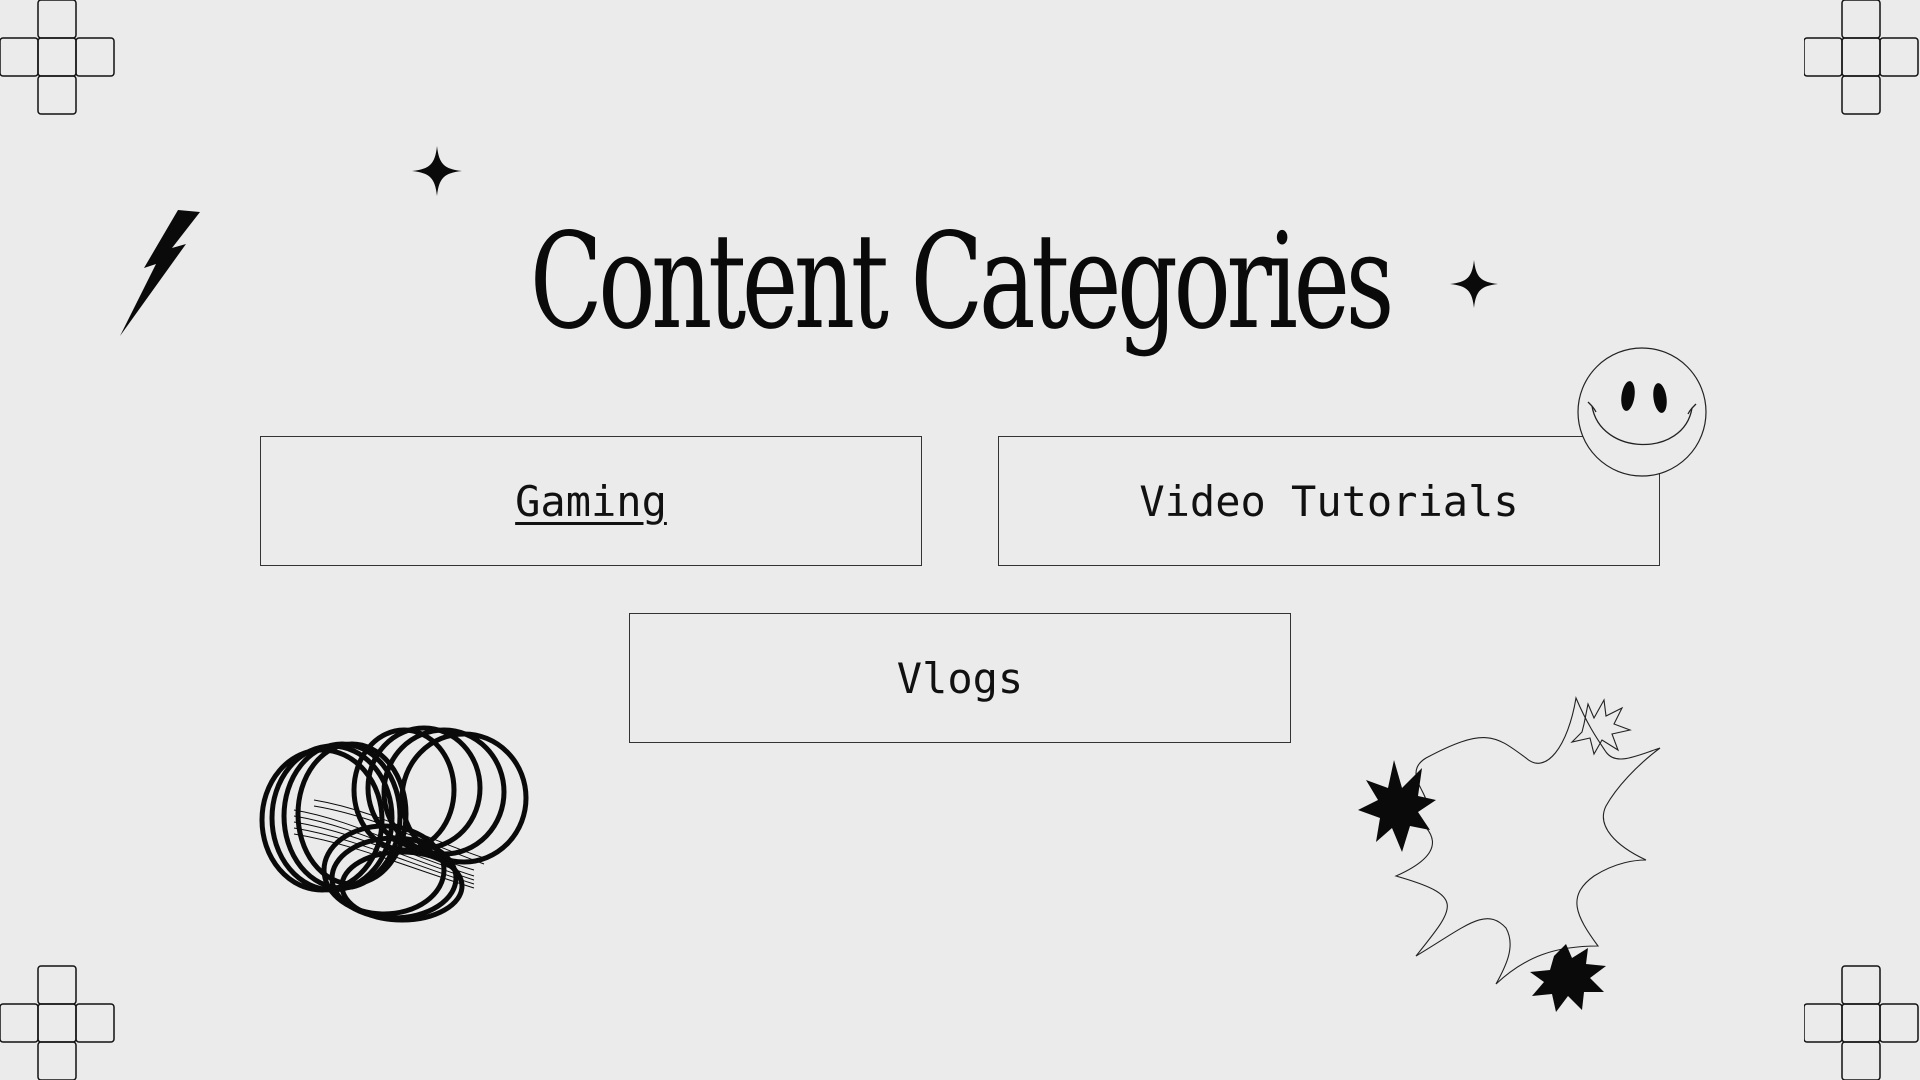  What do you see at coordinates (1642, 412) in the screenshot?
I see `smiley-face-icon` at bounding box center [1642, 412].